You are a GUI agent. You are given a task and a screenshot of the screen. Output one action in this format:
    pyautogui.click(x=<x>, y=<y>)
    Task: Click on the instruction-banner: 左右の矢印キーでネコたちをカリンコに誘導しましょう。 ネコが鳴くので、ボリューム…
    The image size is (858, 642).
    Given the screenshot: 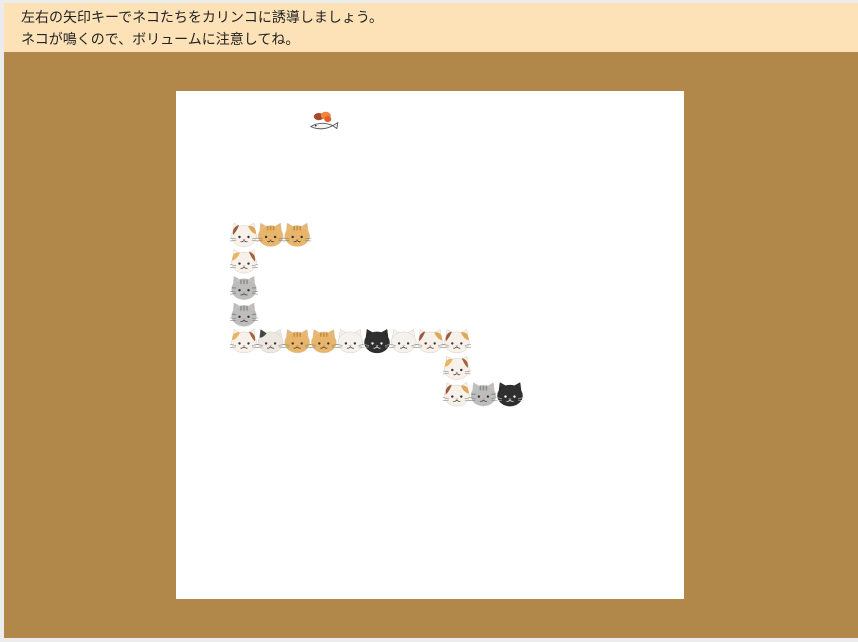 What is the action you would take?
    pyautogui.click(x=431, y=27)
    